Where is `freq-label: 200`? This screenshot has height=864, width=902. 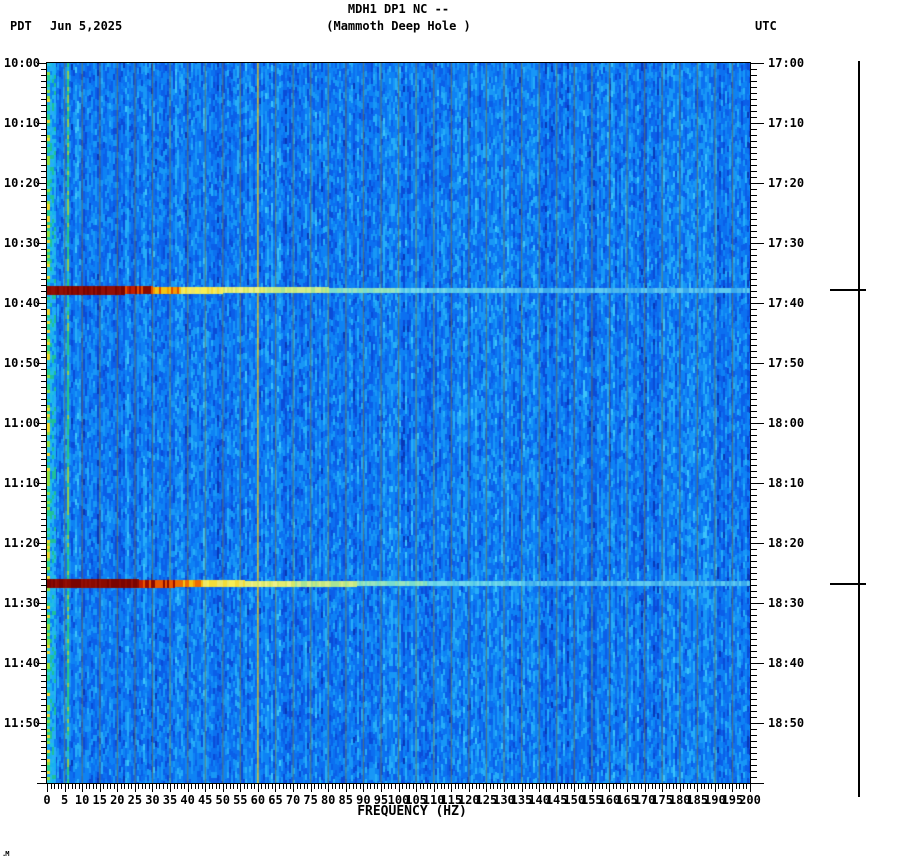
freq-label: 200 is located at coordinates (750, 800).